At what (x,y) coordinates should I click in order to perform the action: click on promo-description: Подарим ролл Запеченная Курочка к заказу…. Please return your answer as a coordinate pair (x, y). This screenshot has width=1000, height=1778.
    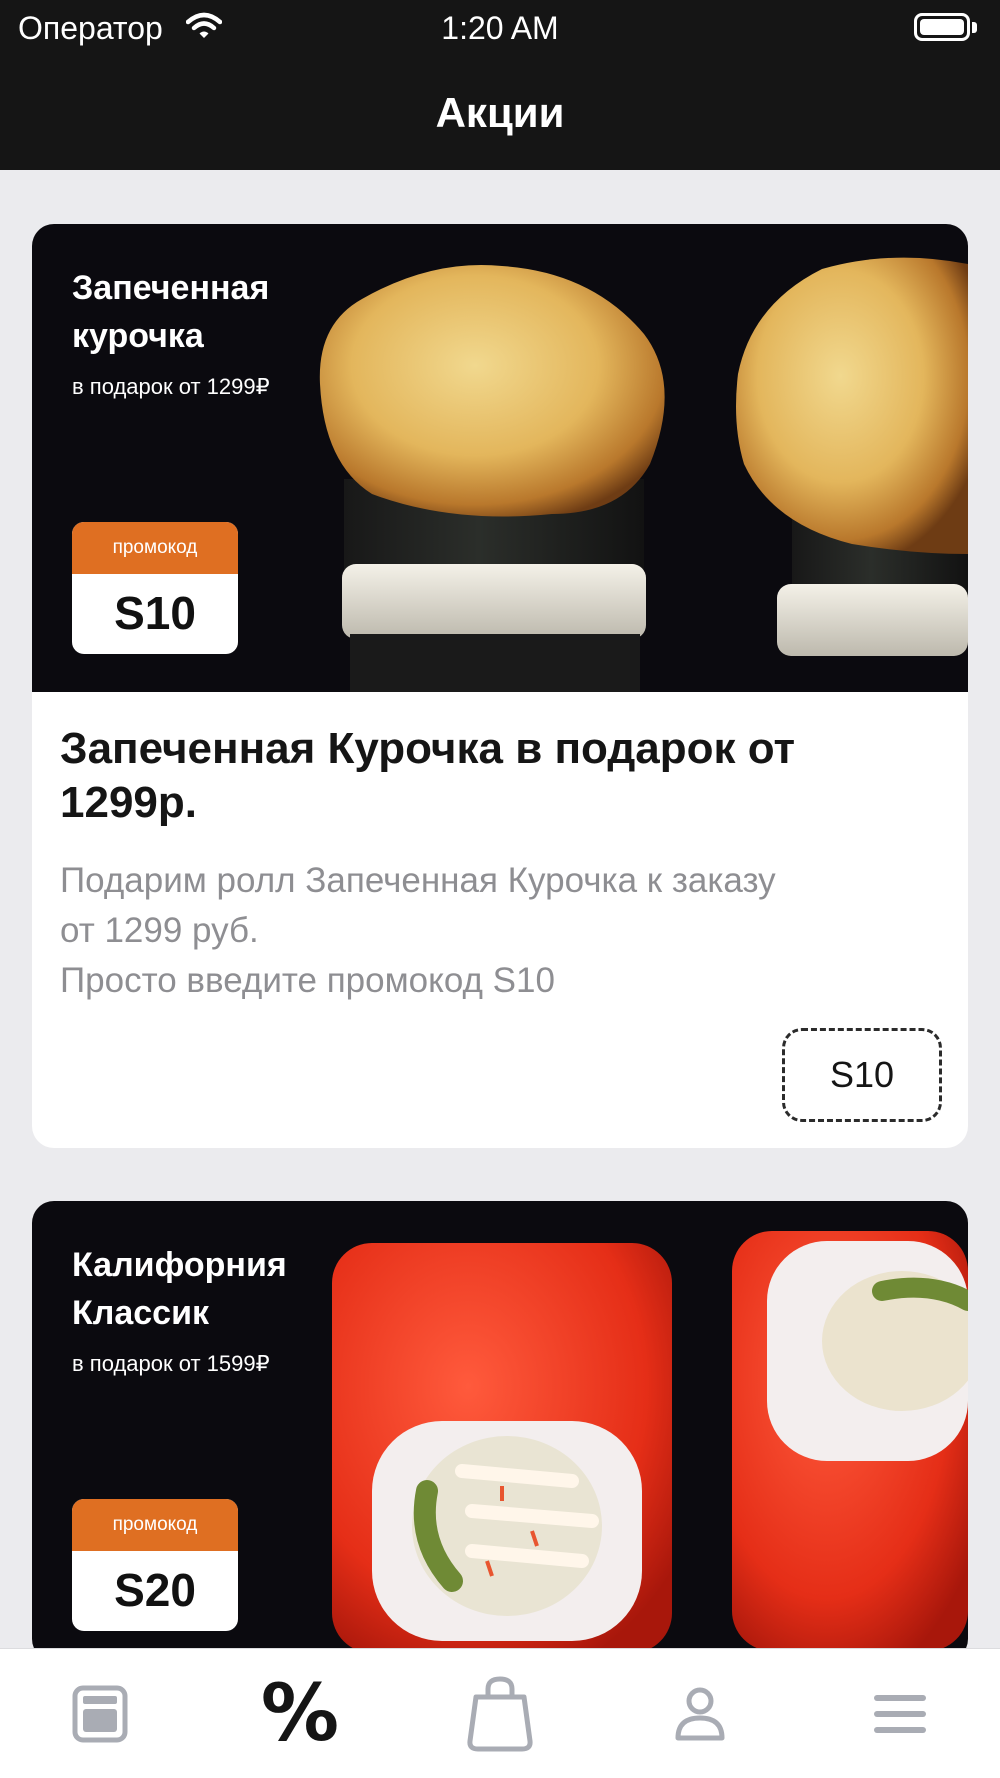
    Looking at the image, I should click on (418, 930).